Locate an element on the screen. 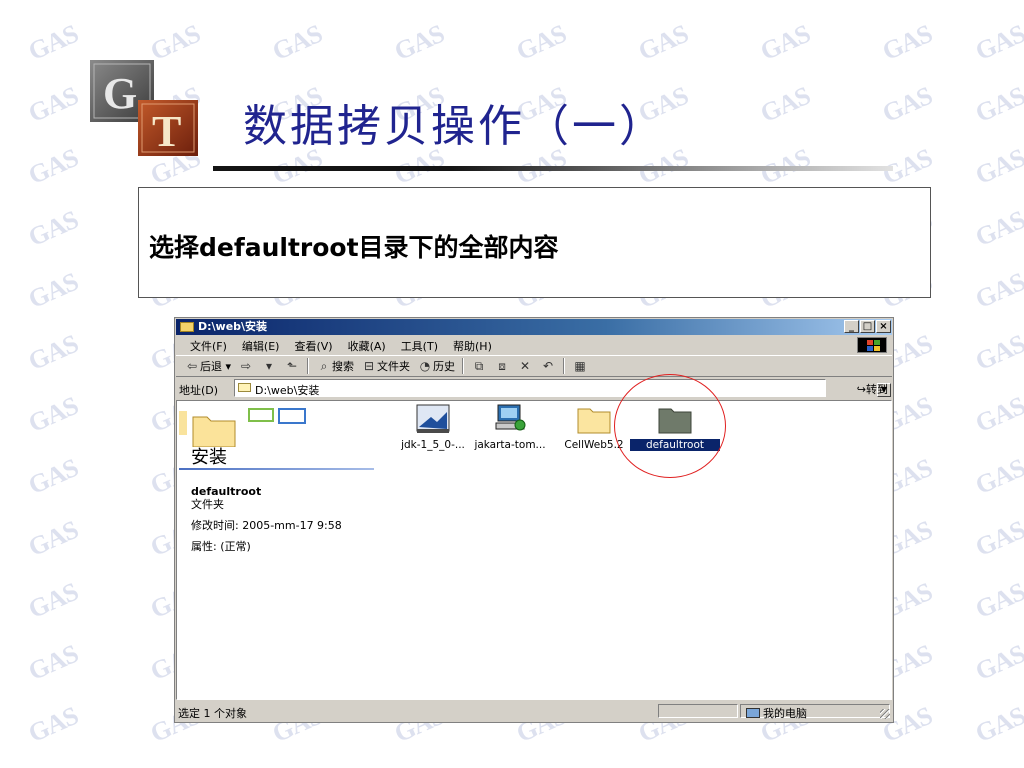  up-folder-button: ⬑ is located at coordinates (292, 366).